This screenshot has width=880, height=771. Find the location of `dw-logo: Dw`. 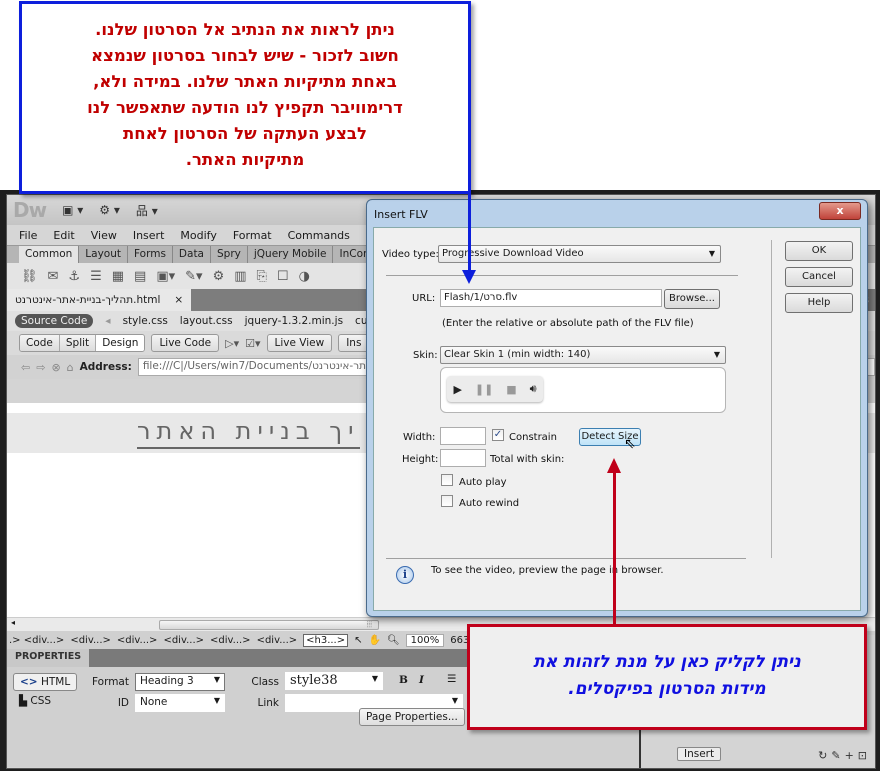

dw-logo: Dw is located at coordinates (30, 210).